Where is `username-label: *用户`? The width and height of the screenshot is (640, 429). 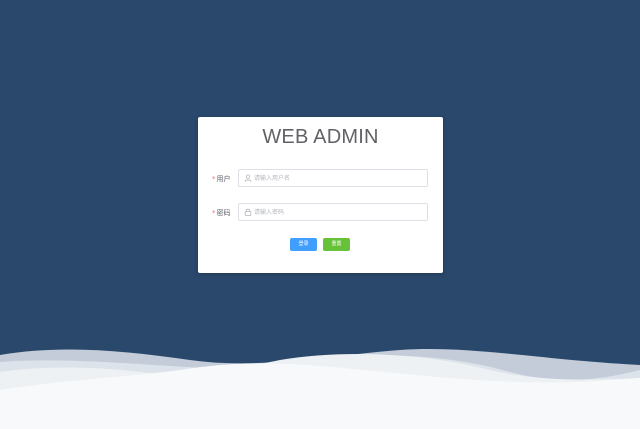 username-label: *用户 is located at coordinates (223, 179).